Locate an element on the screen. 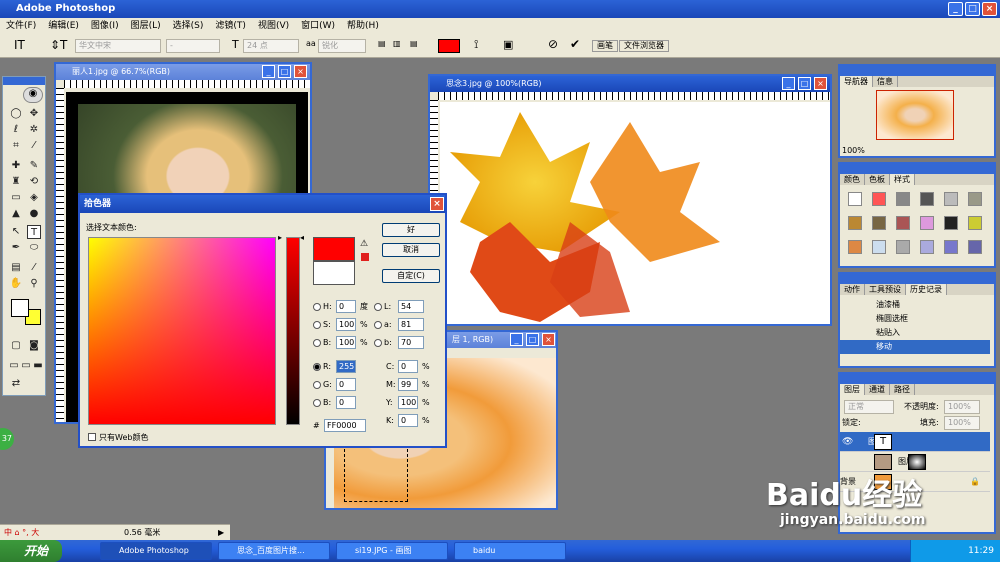 The width and height of the screenshot is (1000, 562). tab-info: 信息 is located at coordinates (885, 81).